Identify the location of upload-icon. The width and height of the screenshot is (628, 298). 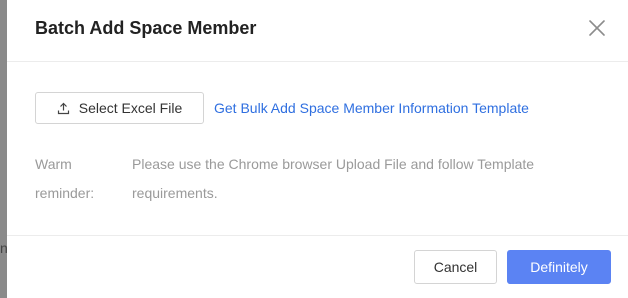
(63, 108).